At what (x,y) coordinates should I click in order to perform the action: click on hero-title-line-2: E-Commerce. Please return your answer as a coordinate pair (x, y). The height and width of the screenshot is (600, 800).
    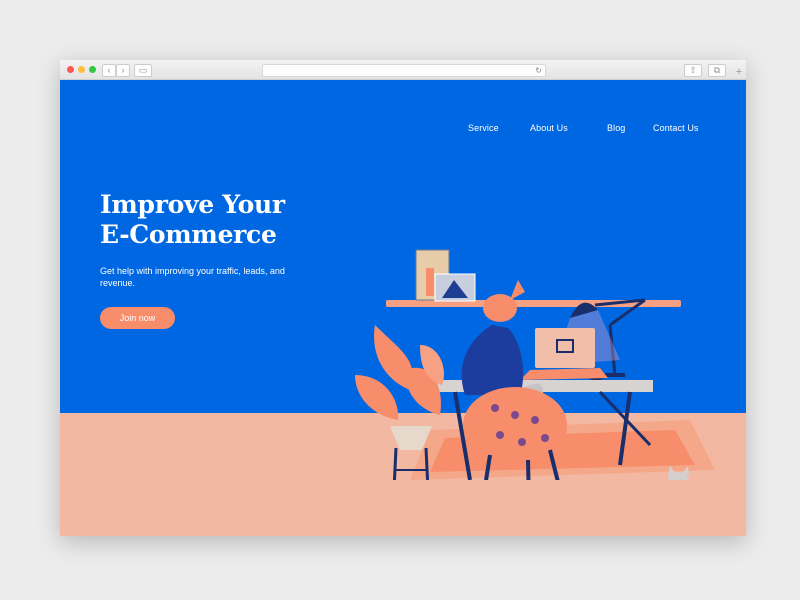
    Looking at the image, I should click on (188, 234).